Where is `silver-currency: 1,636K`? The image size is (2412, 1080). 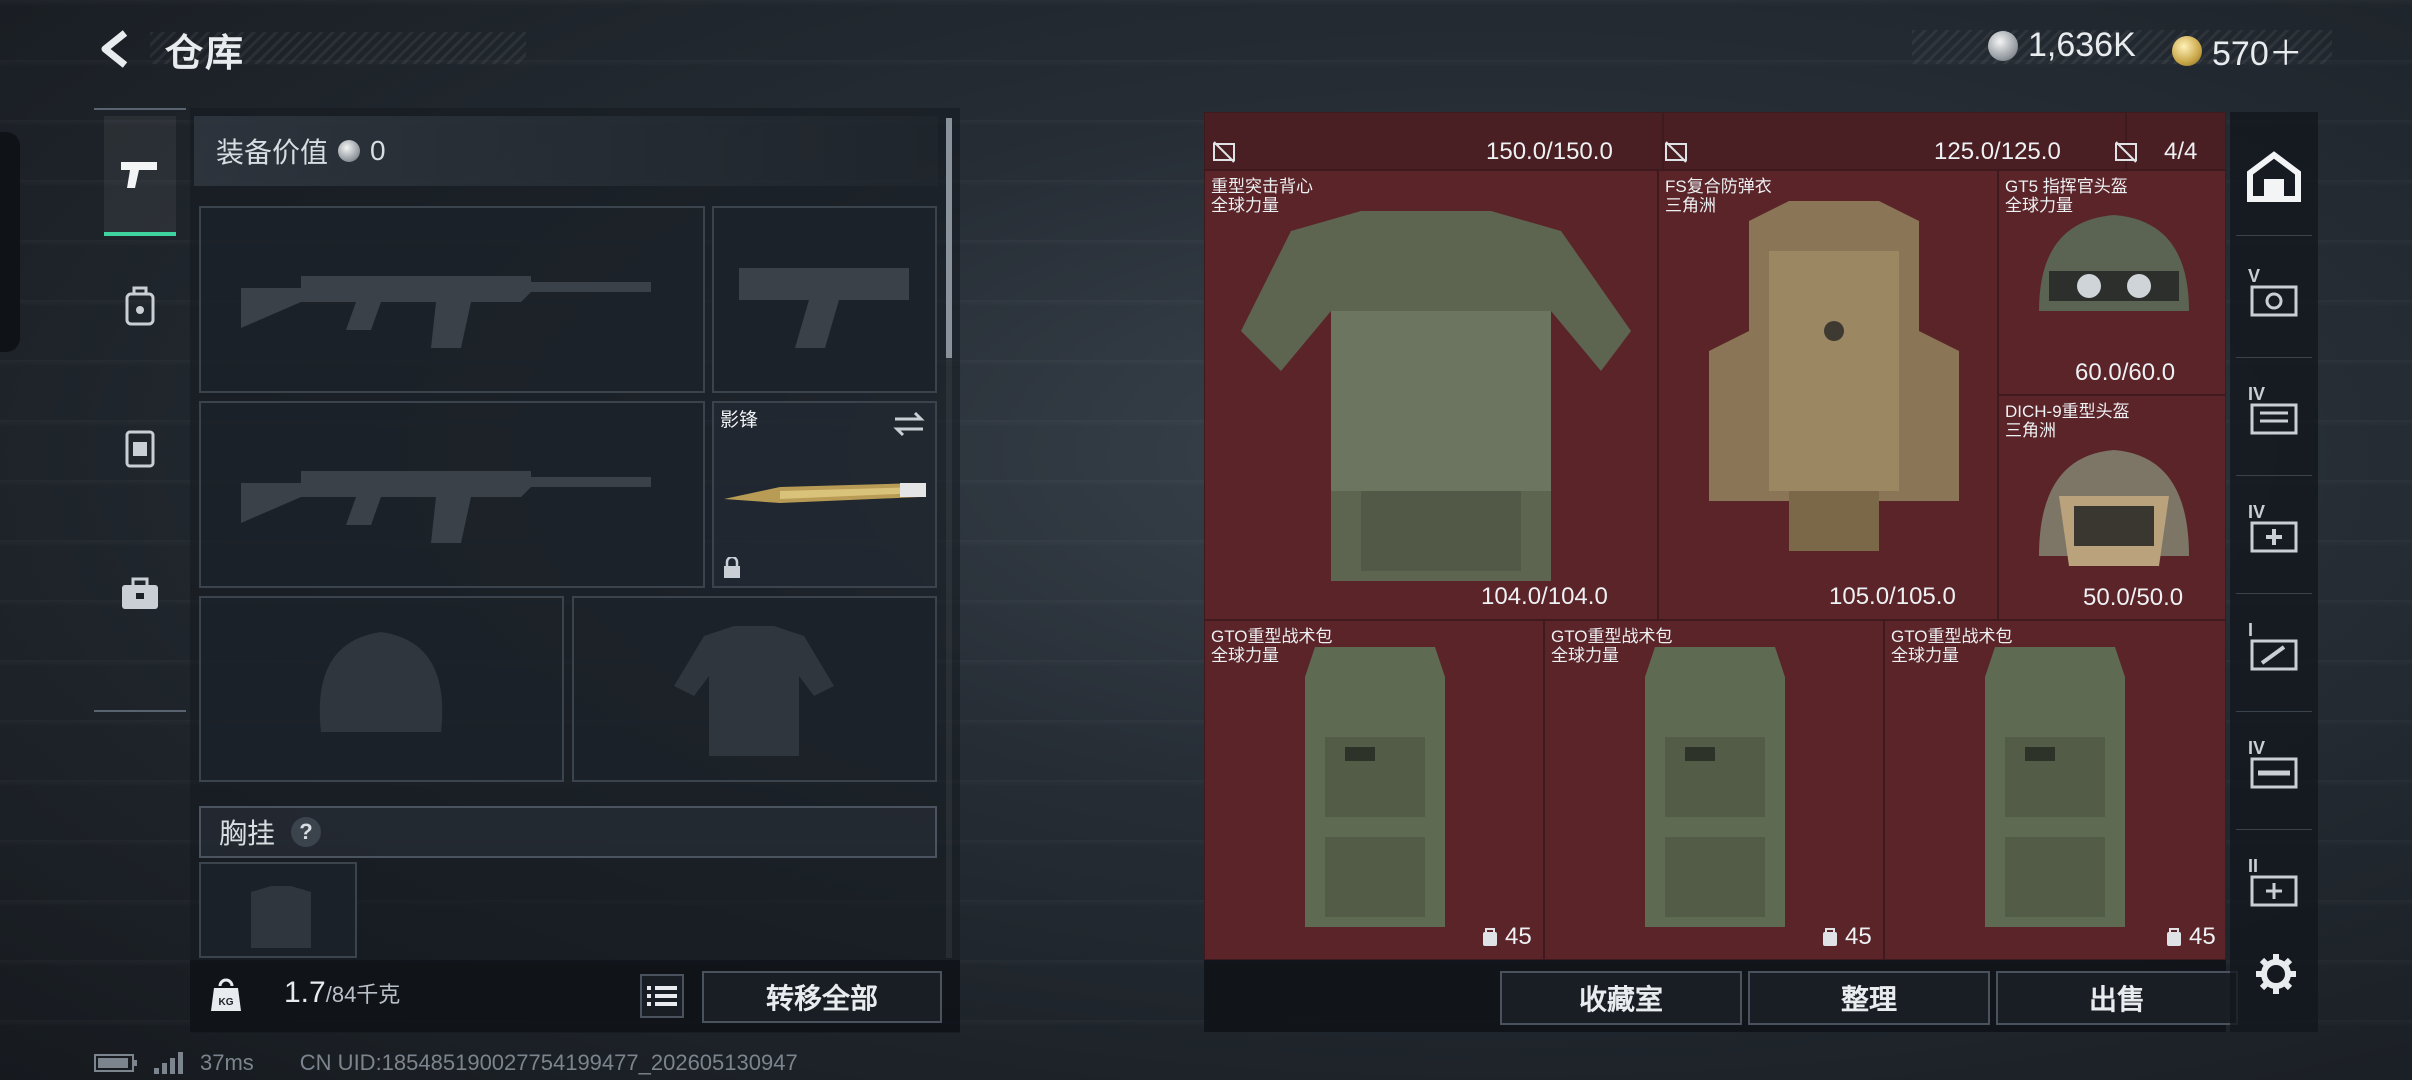
silver-currency: 1,636K is located at coordinates (2062, 45).